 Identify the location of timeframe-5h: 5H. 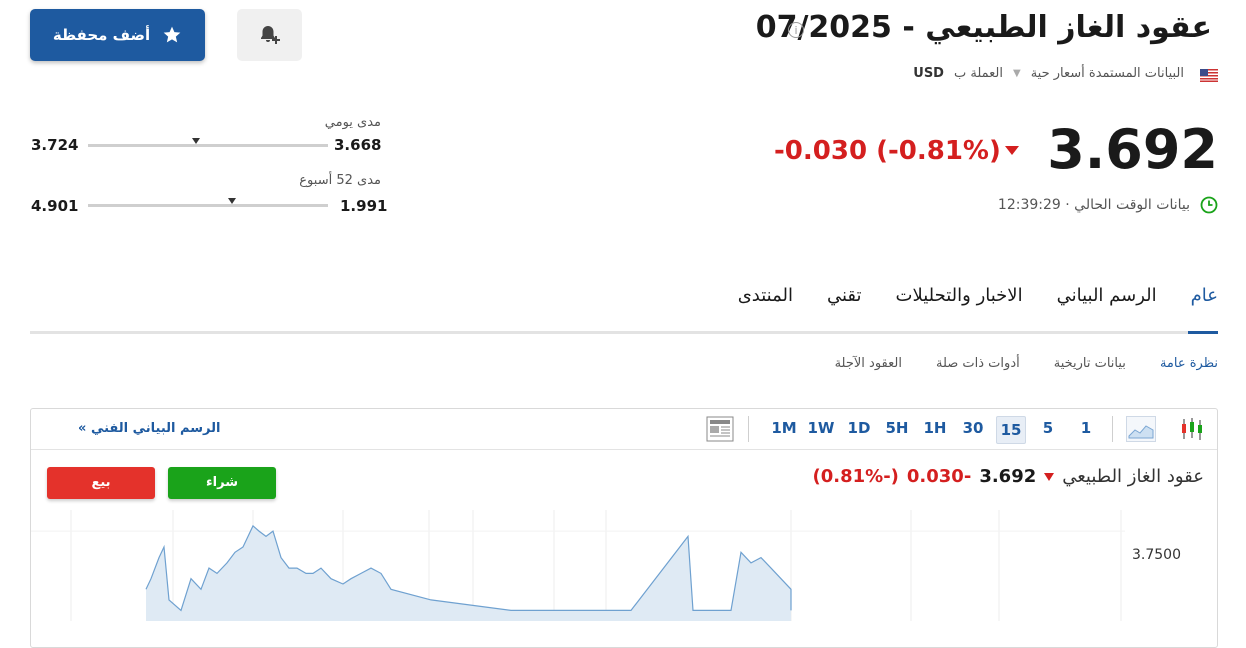
(897, 428).